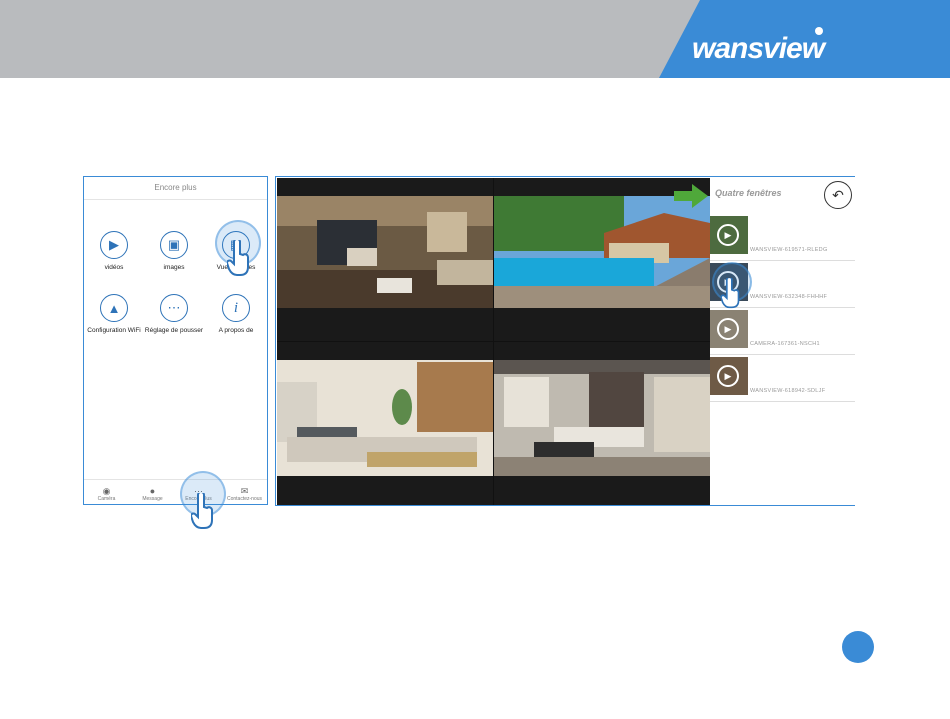  I want to click on tab-label: Message, so click(152, 499).